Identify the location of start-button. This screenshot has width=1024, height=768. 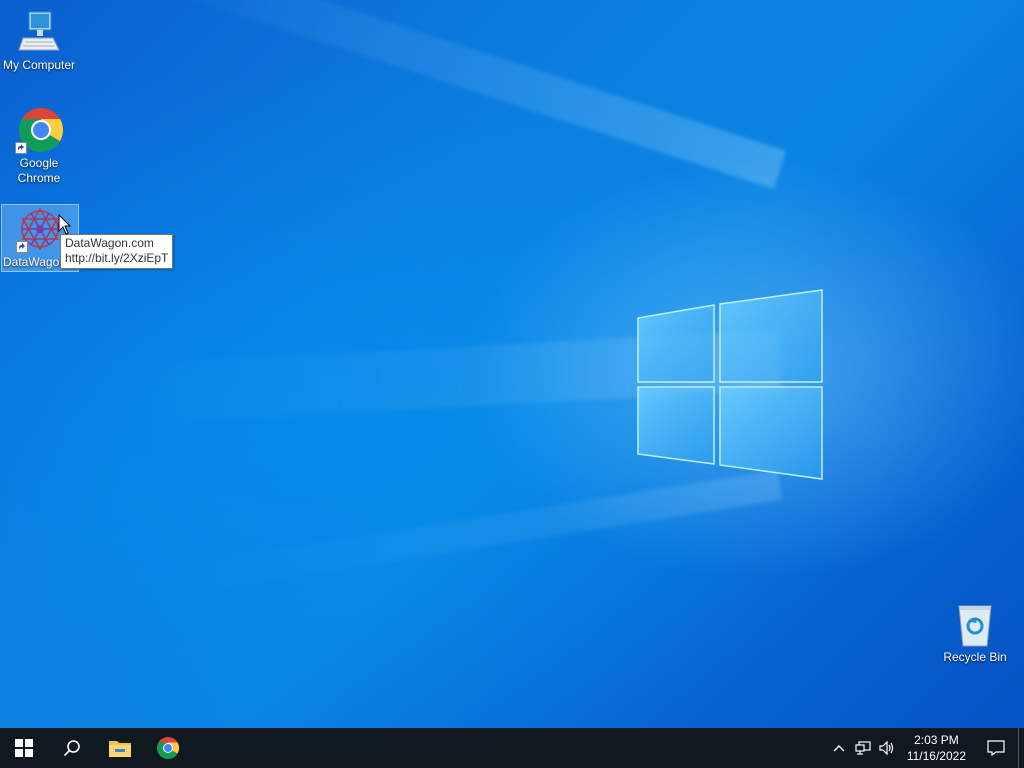
(24, 748).